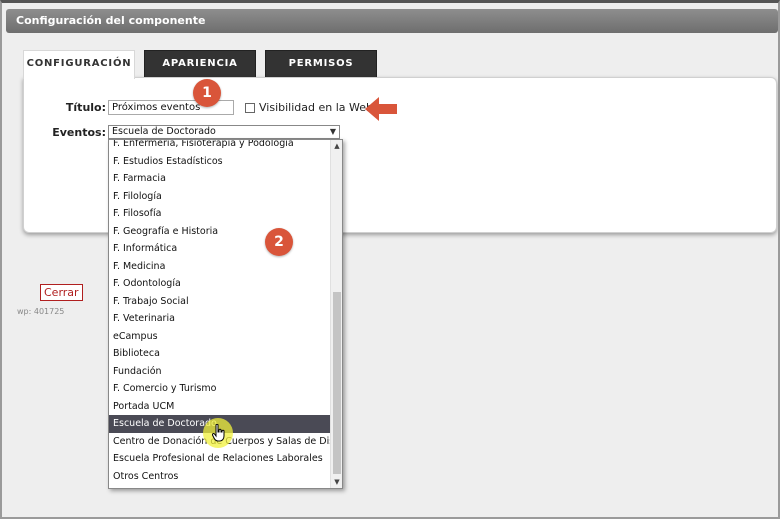 The image size is (780, 519). Describe the element at coordinates (220, 337) in the screenshot. I see `dropdown-option: eCampus` at that location.